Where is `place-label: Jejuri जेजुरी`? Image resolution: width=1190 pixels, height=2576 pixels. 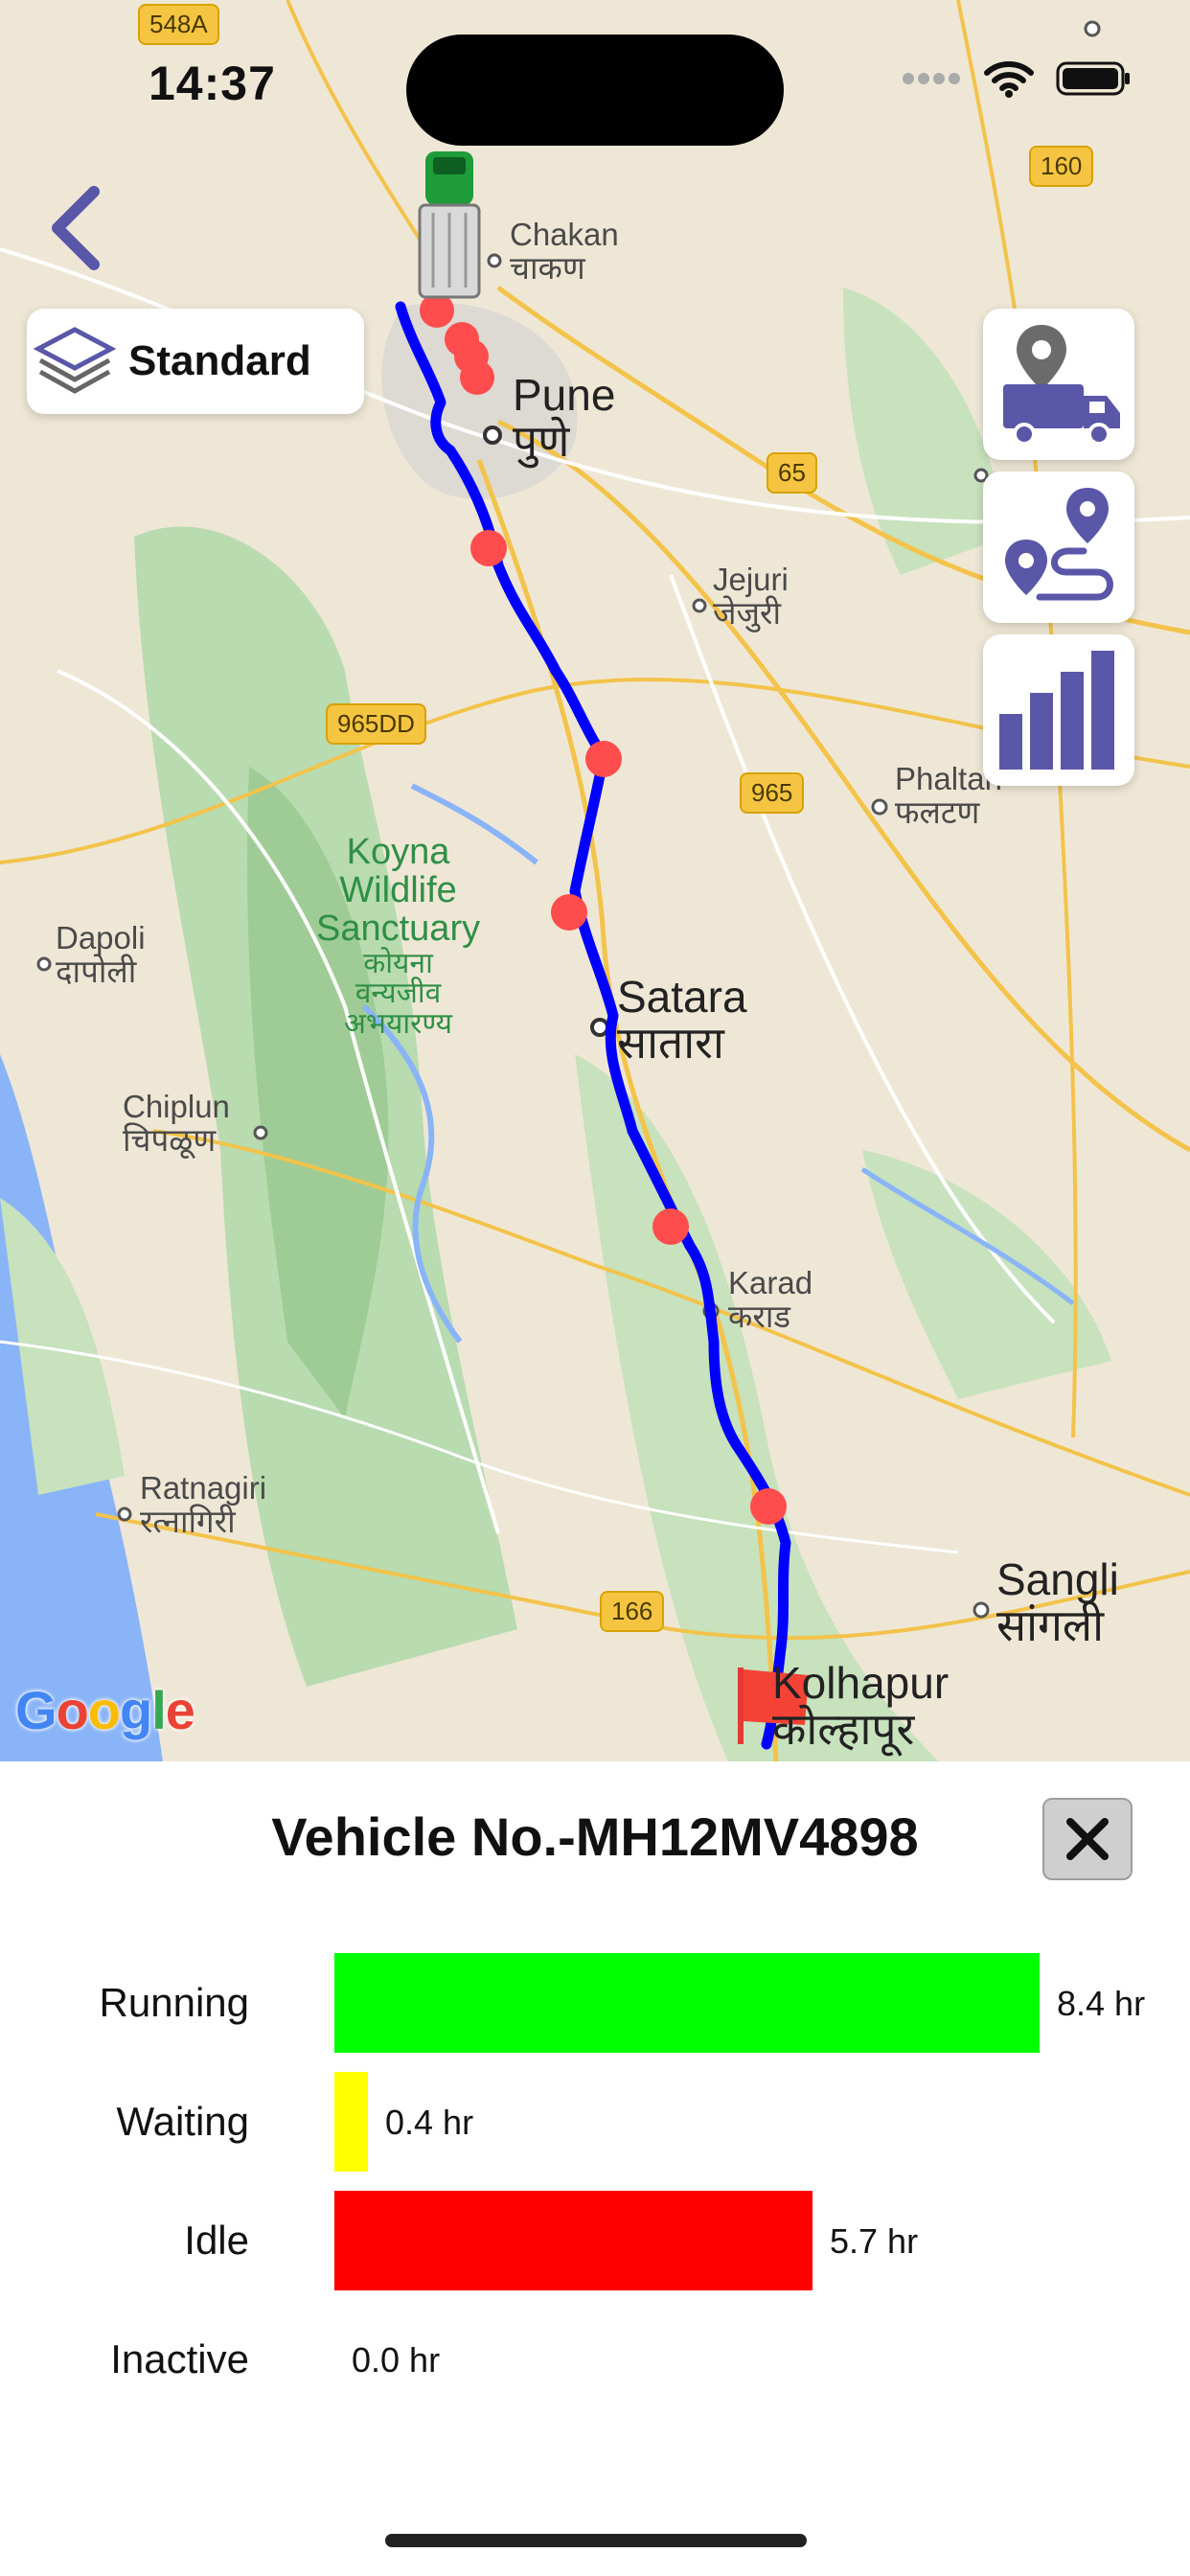 place-label: Jejuri जेजुरी is located at coordinates (751, 597).